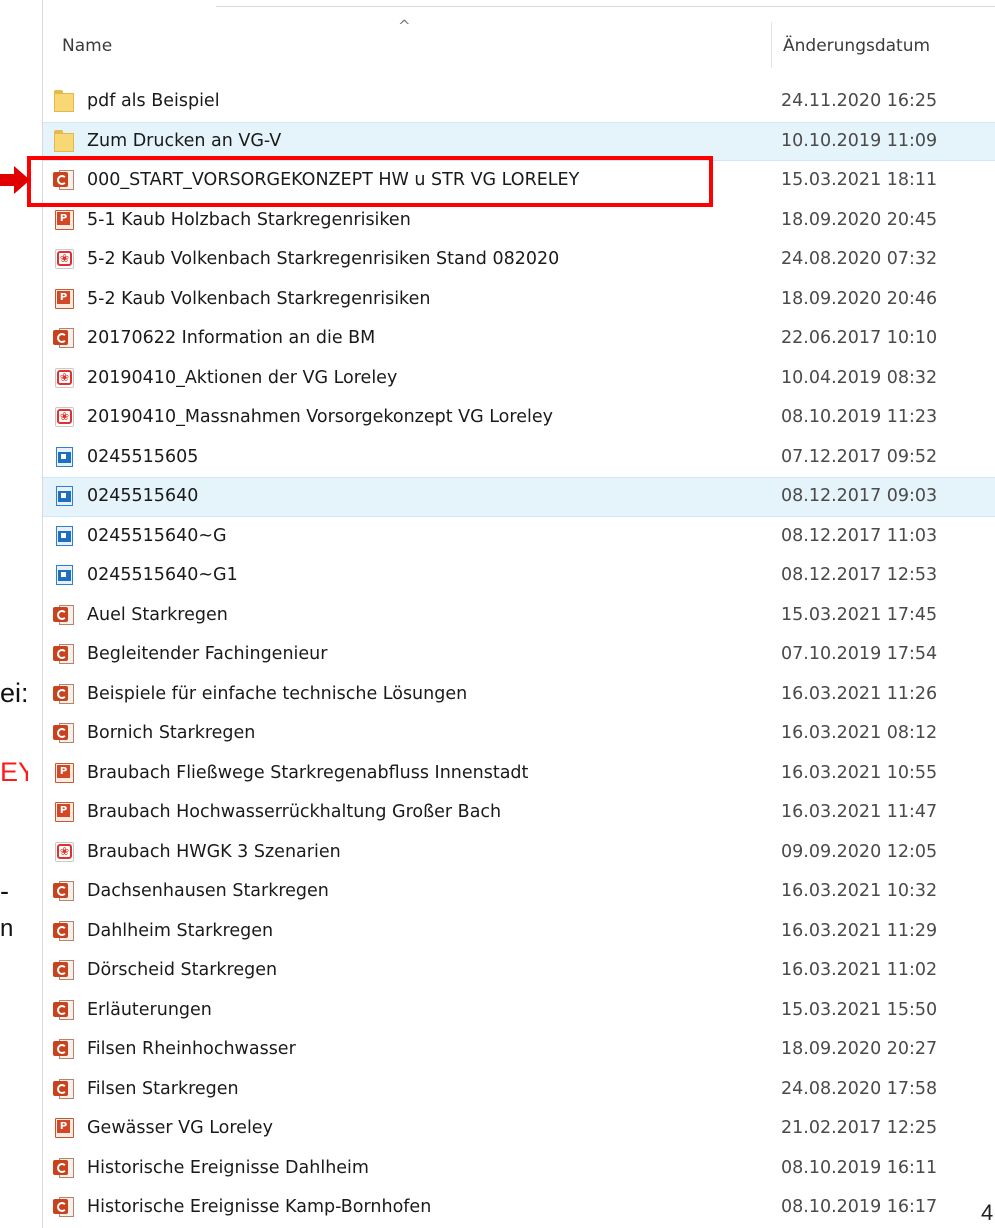 This screenshot has height=1228, width=995. I want to click on column-separator, so click(771, 45).